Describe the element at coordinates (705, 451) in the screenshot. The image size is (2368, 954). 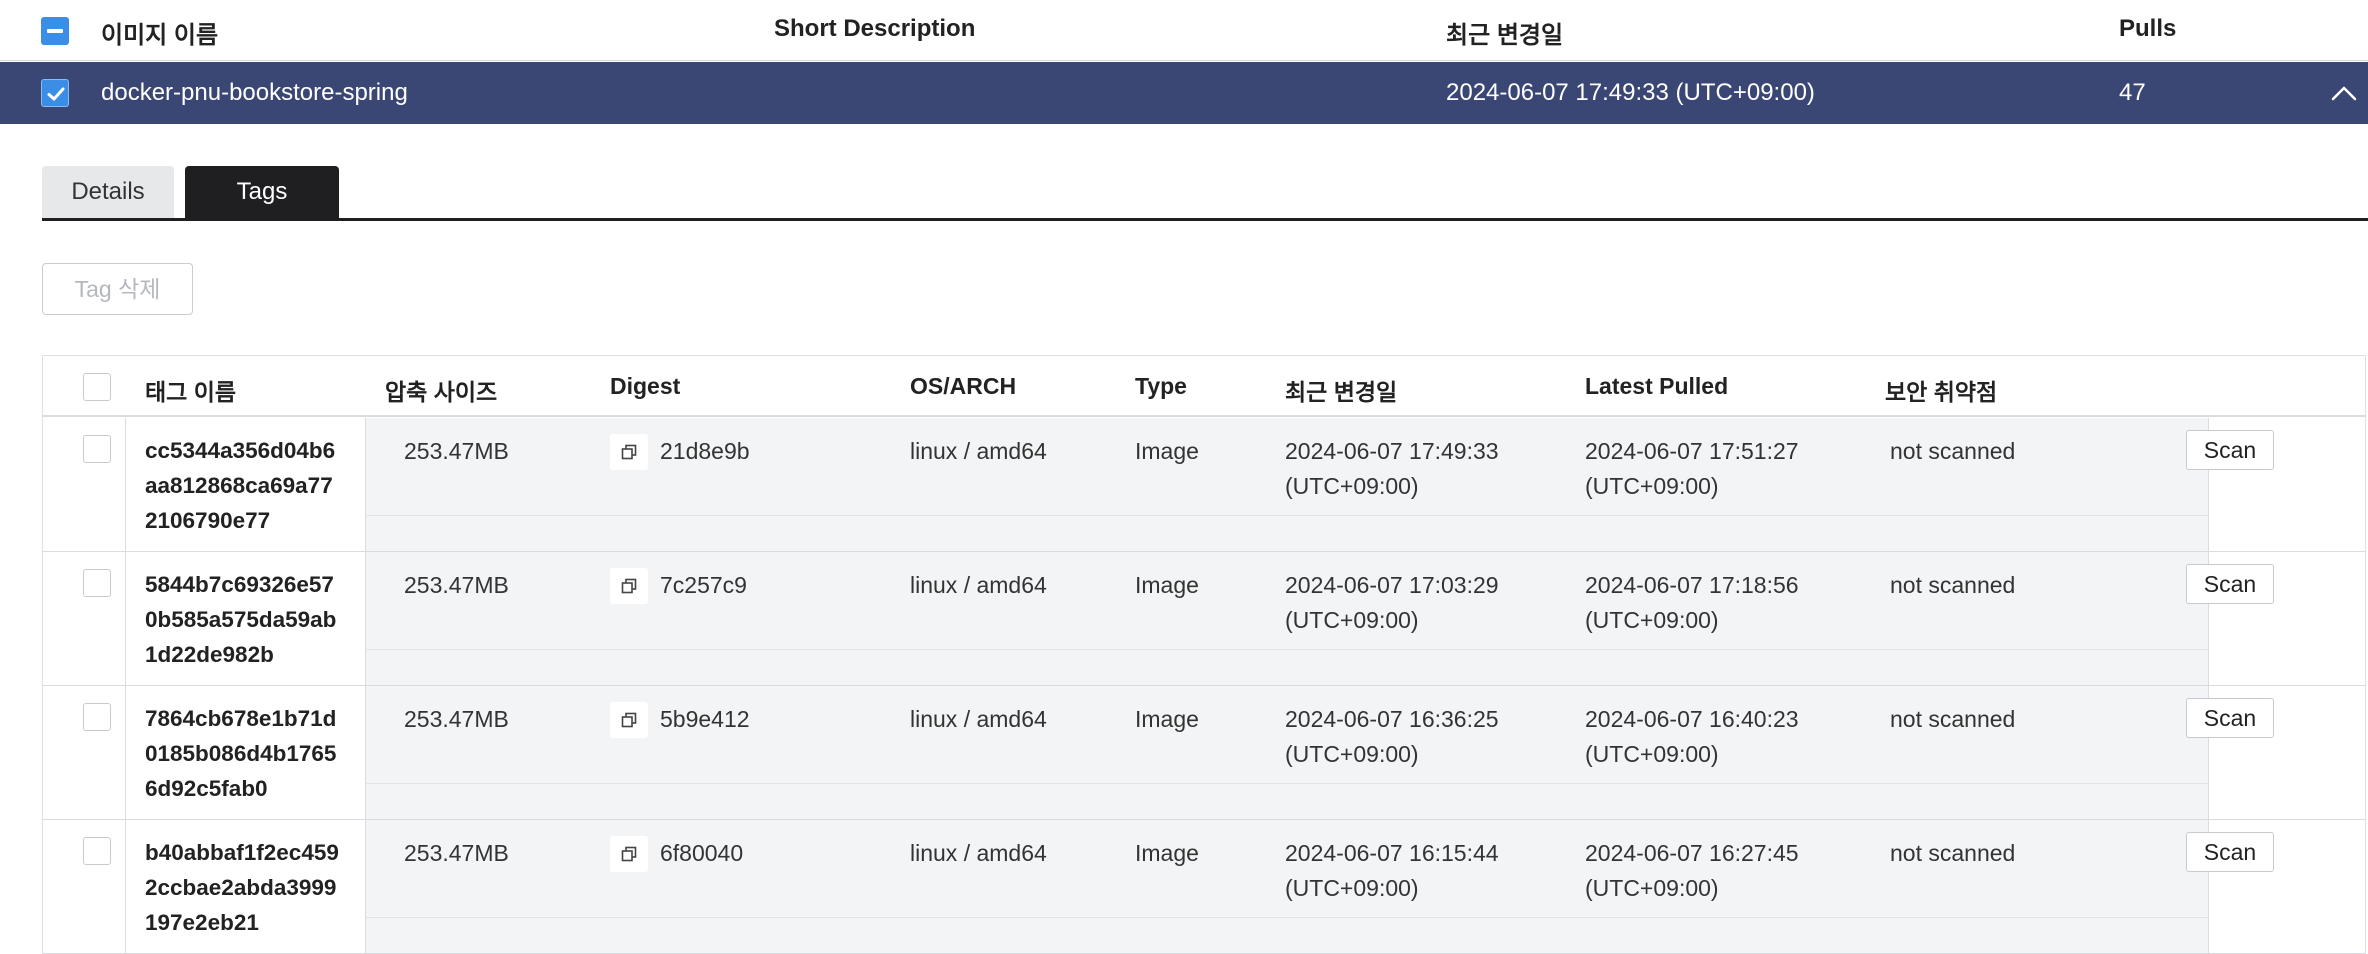
I see `digest: 21d8e9b` at that location.